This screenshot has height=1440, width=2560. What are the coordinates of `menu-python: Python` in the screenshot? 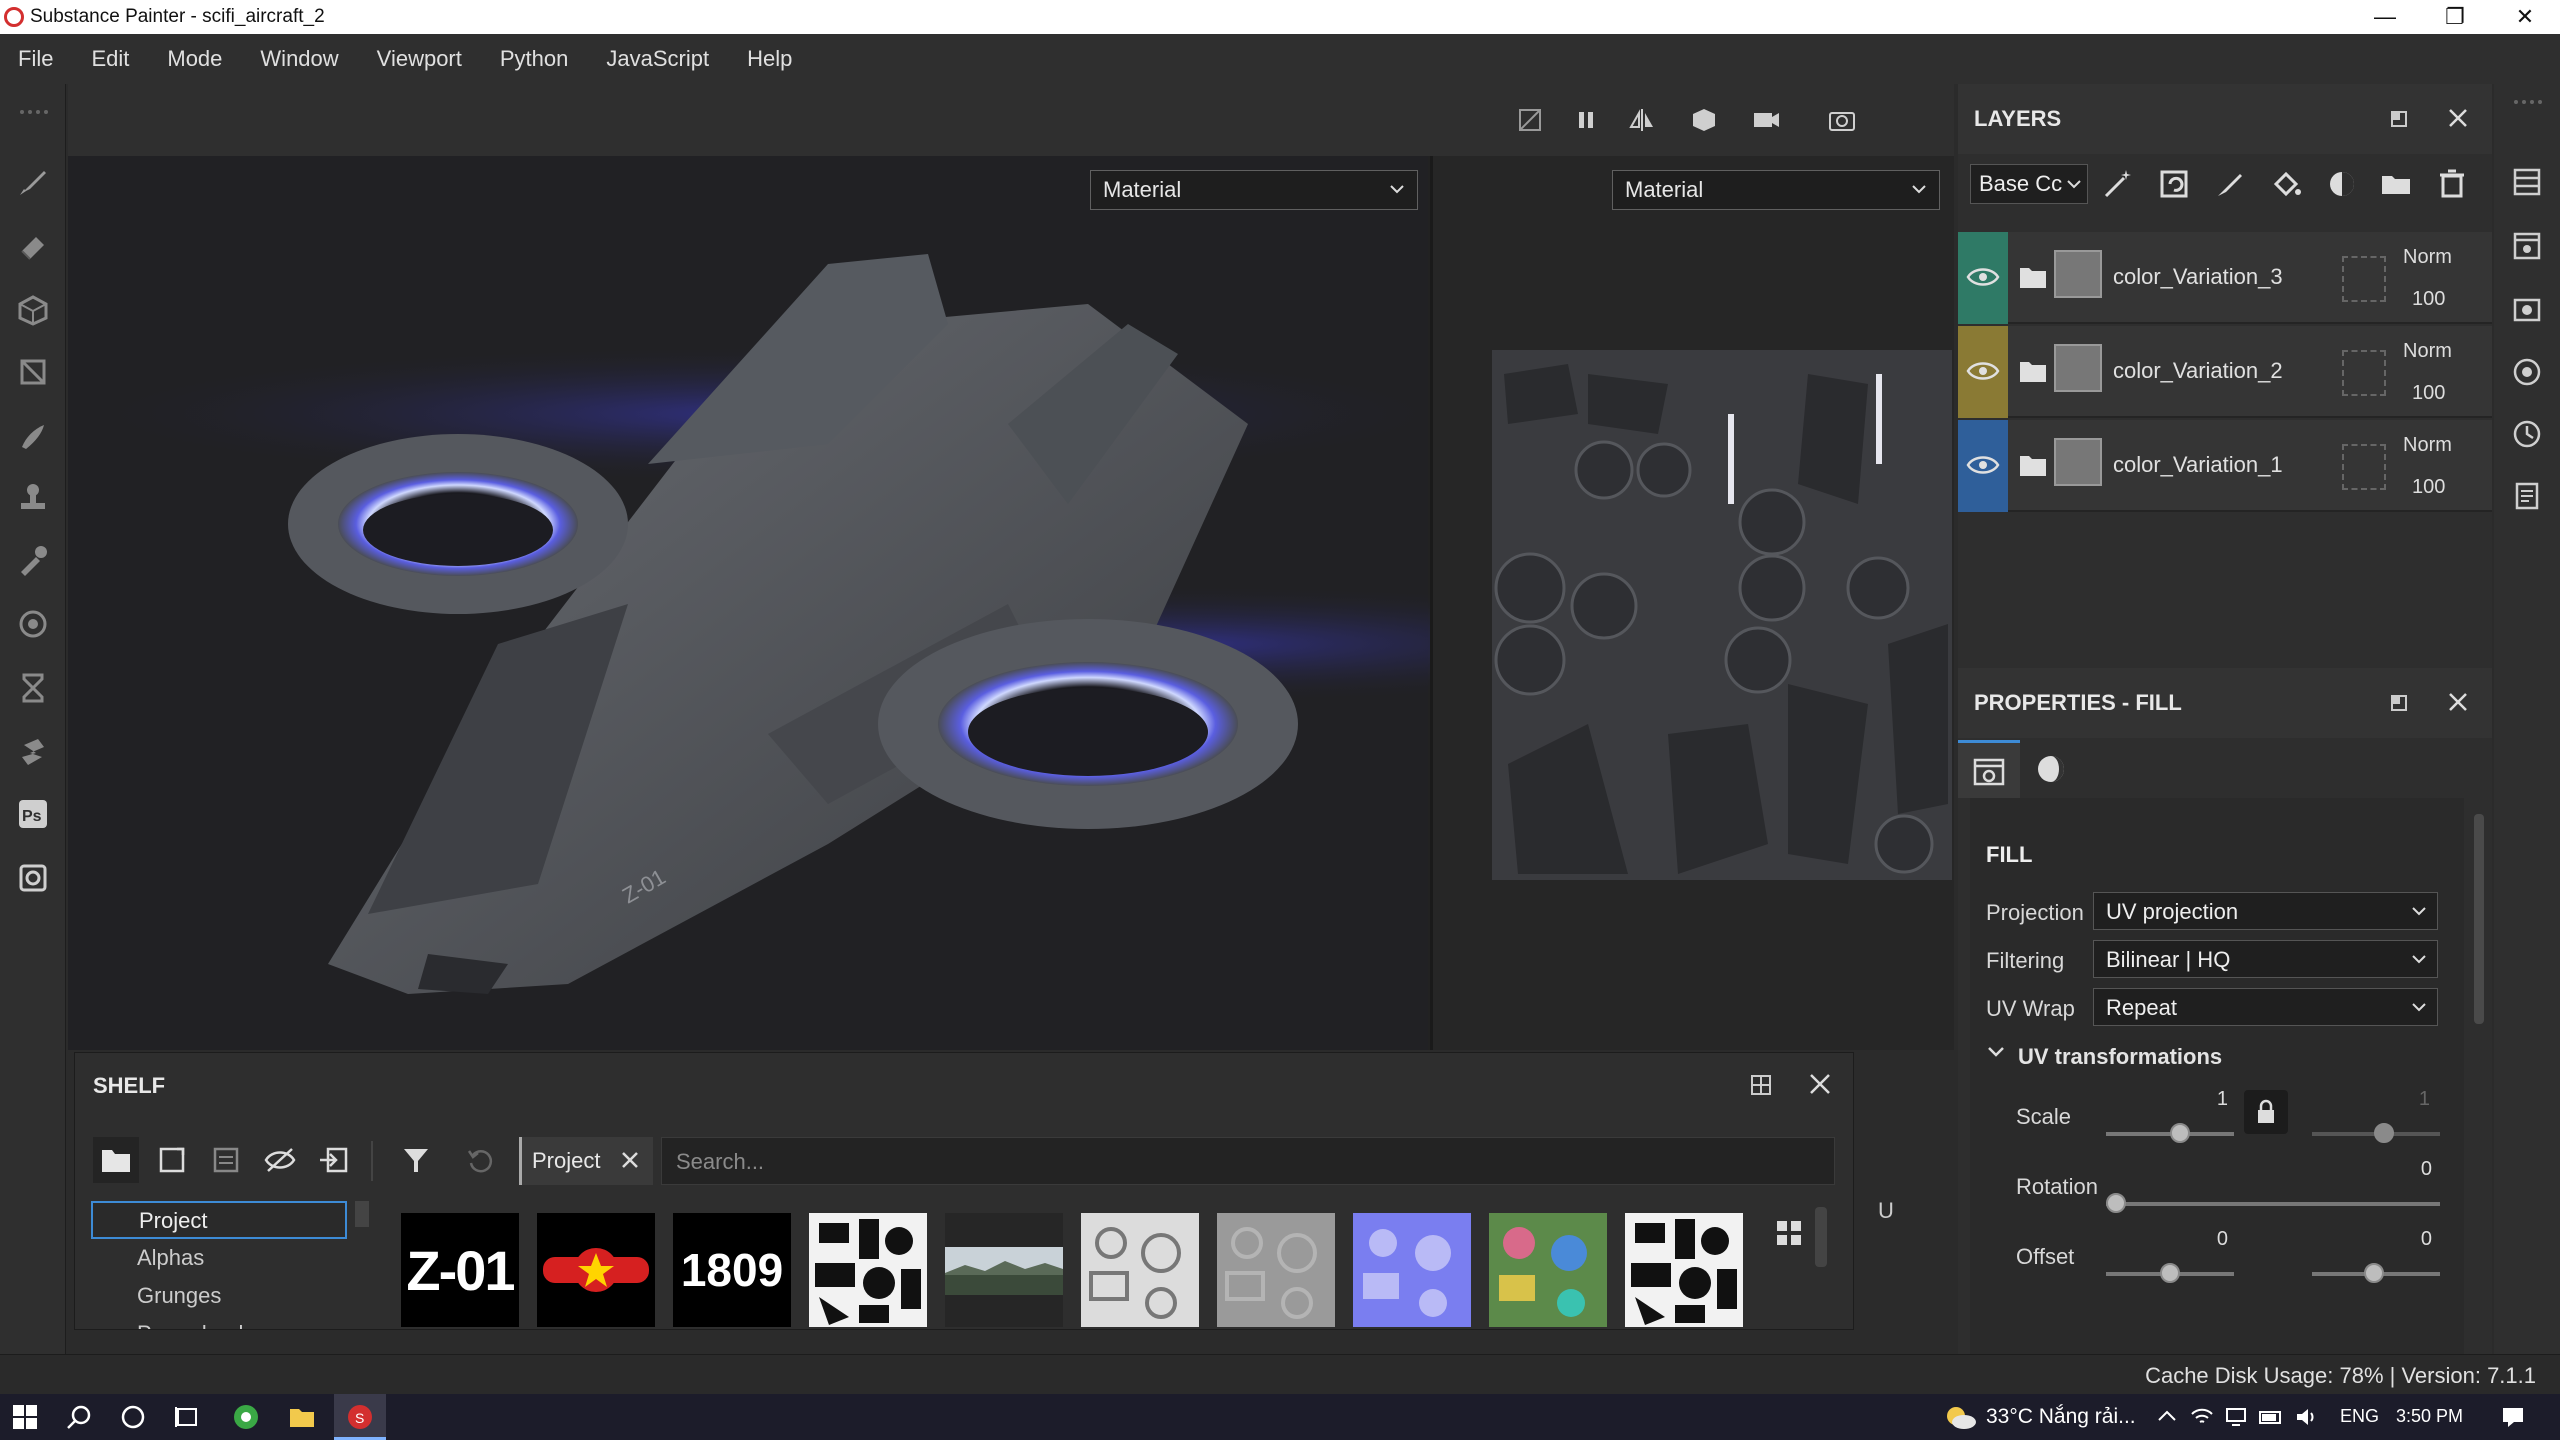 It's located at (534, 59).